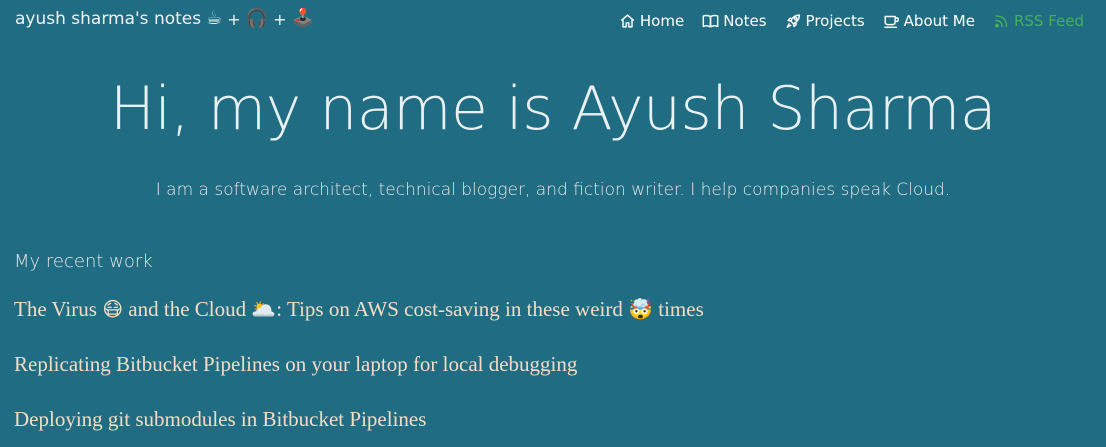 The width and height of the screenshot is (1106, 447). Describe the element at coordinates (302, 18) in the screenshot. I see `joystick-emoji-icon: 🕹️` at that location.